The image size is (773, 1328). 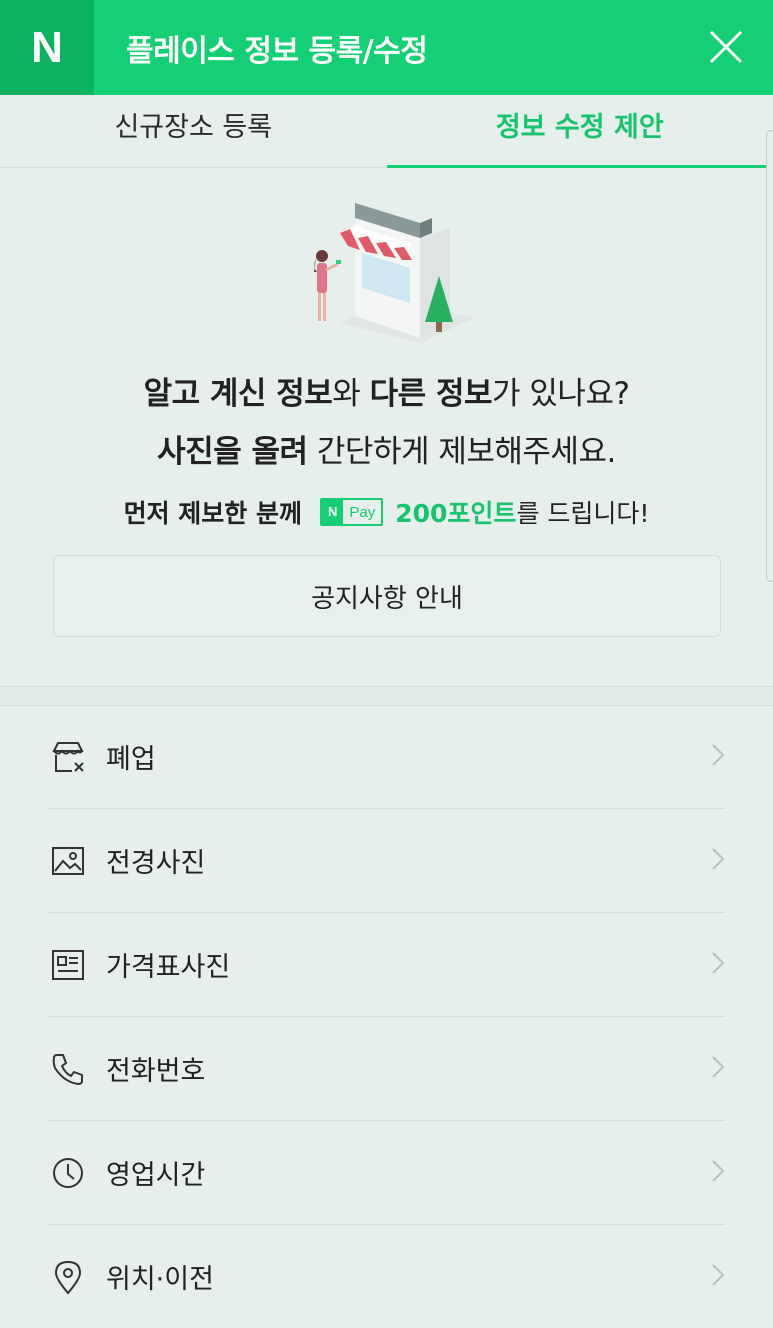 I want to click on promo-line: 먼저 제보한 분께 N Pay 200포인트를 드립니다!, so click(x=386, y=512).